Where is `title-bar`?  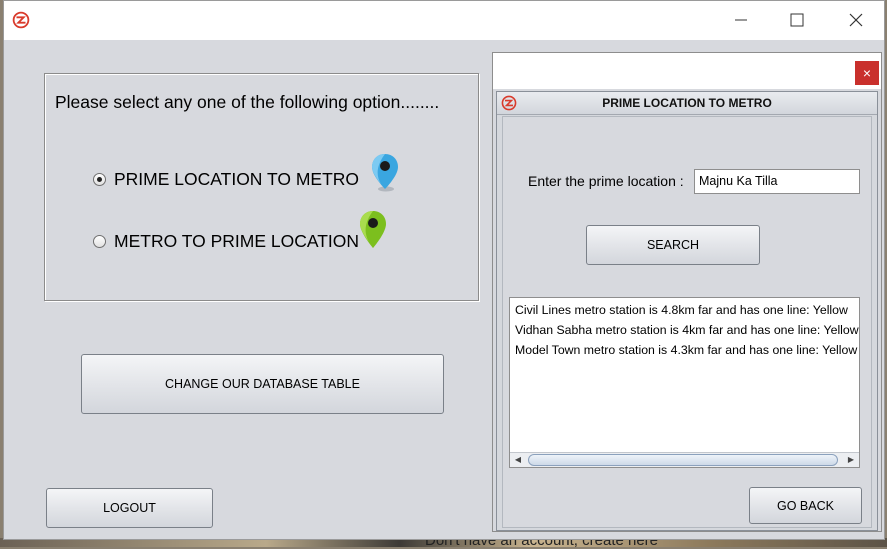
title-bar is located at coordinates (444, 20).